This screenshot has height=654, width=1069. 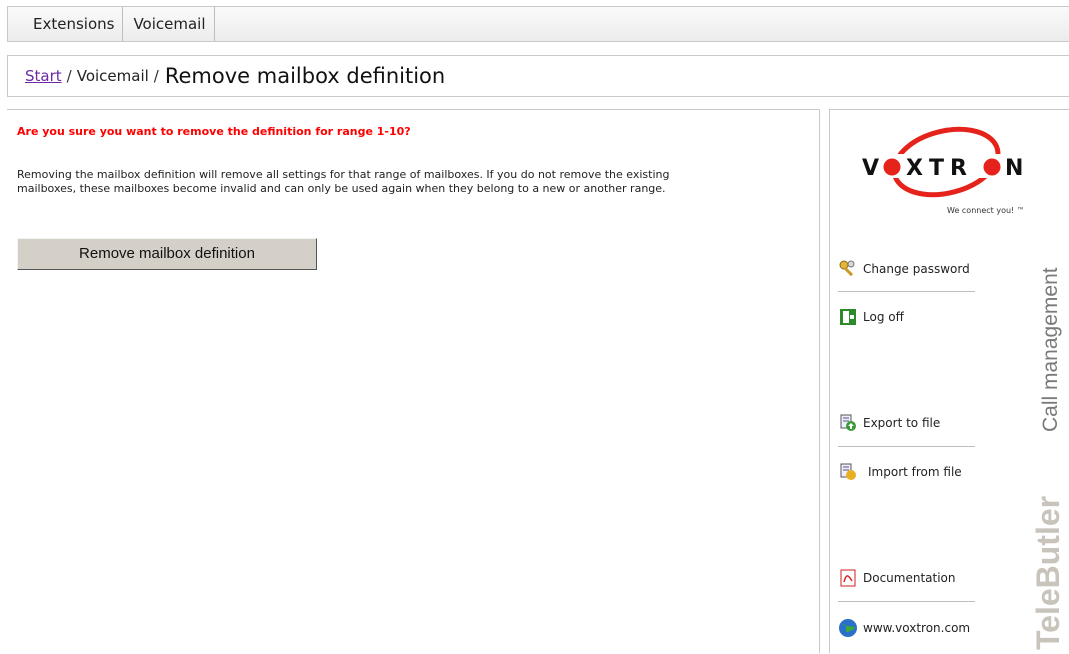 What do you see at coordinates (43, 76) in the screenshot?
I see `breadcrumb-start-link: Start` at bounding box center [43, 76].